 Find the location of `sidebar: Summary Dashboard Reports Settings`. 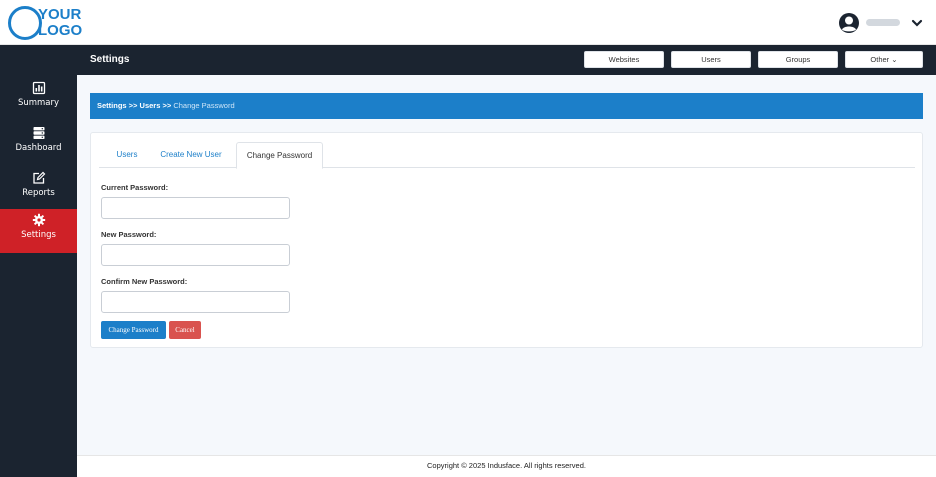

sidebar: Summary Dashboard Reports Settings is located at coordinates (38, 261).